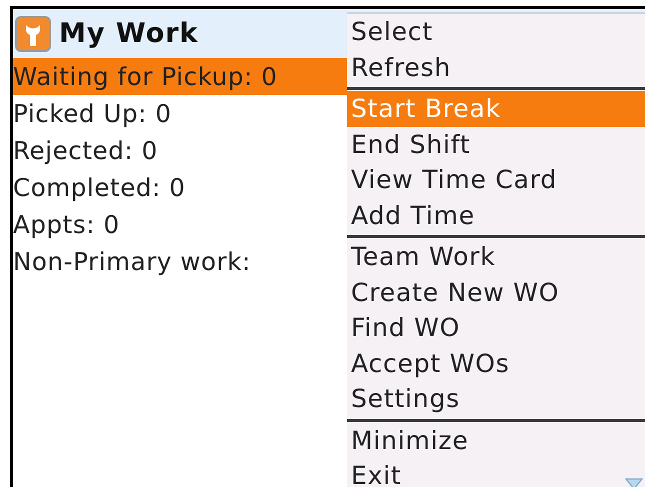  Describe the element at coordinates (634, 482) in the screenshot. I see `scroll-down-icon` at that location.